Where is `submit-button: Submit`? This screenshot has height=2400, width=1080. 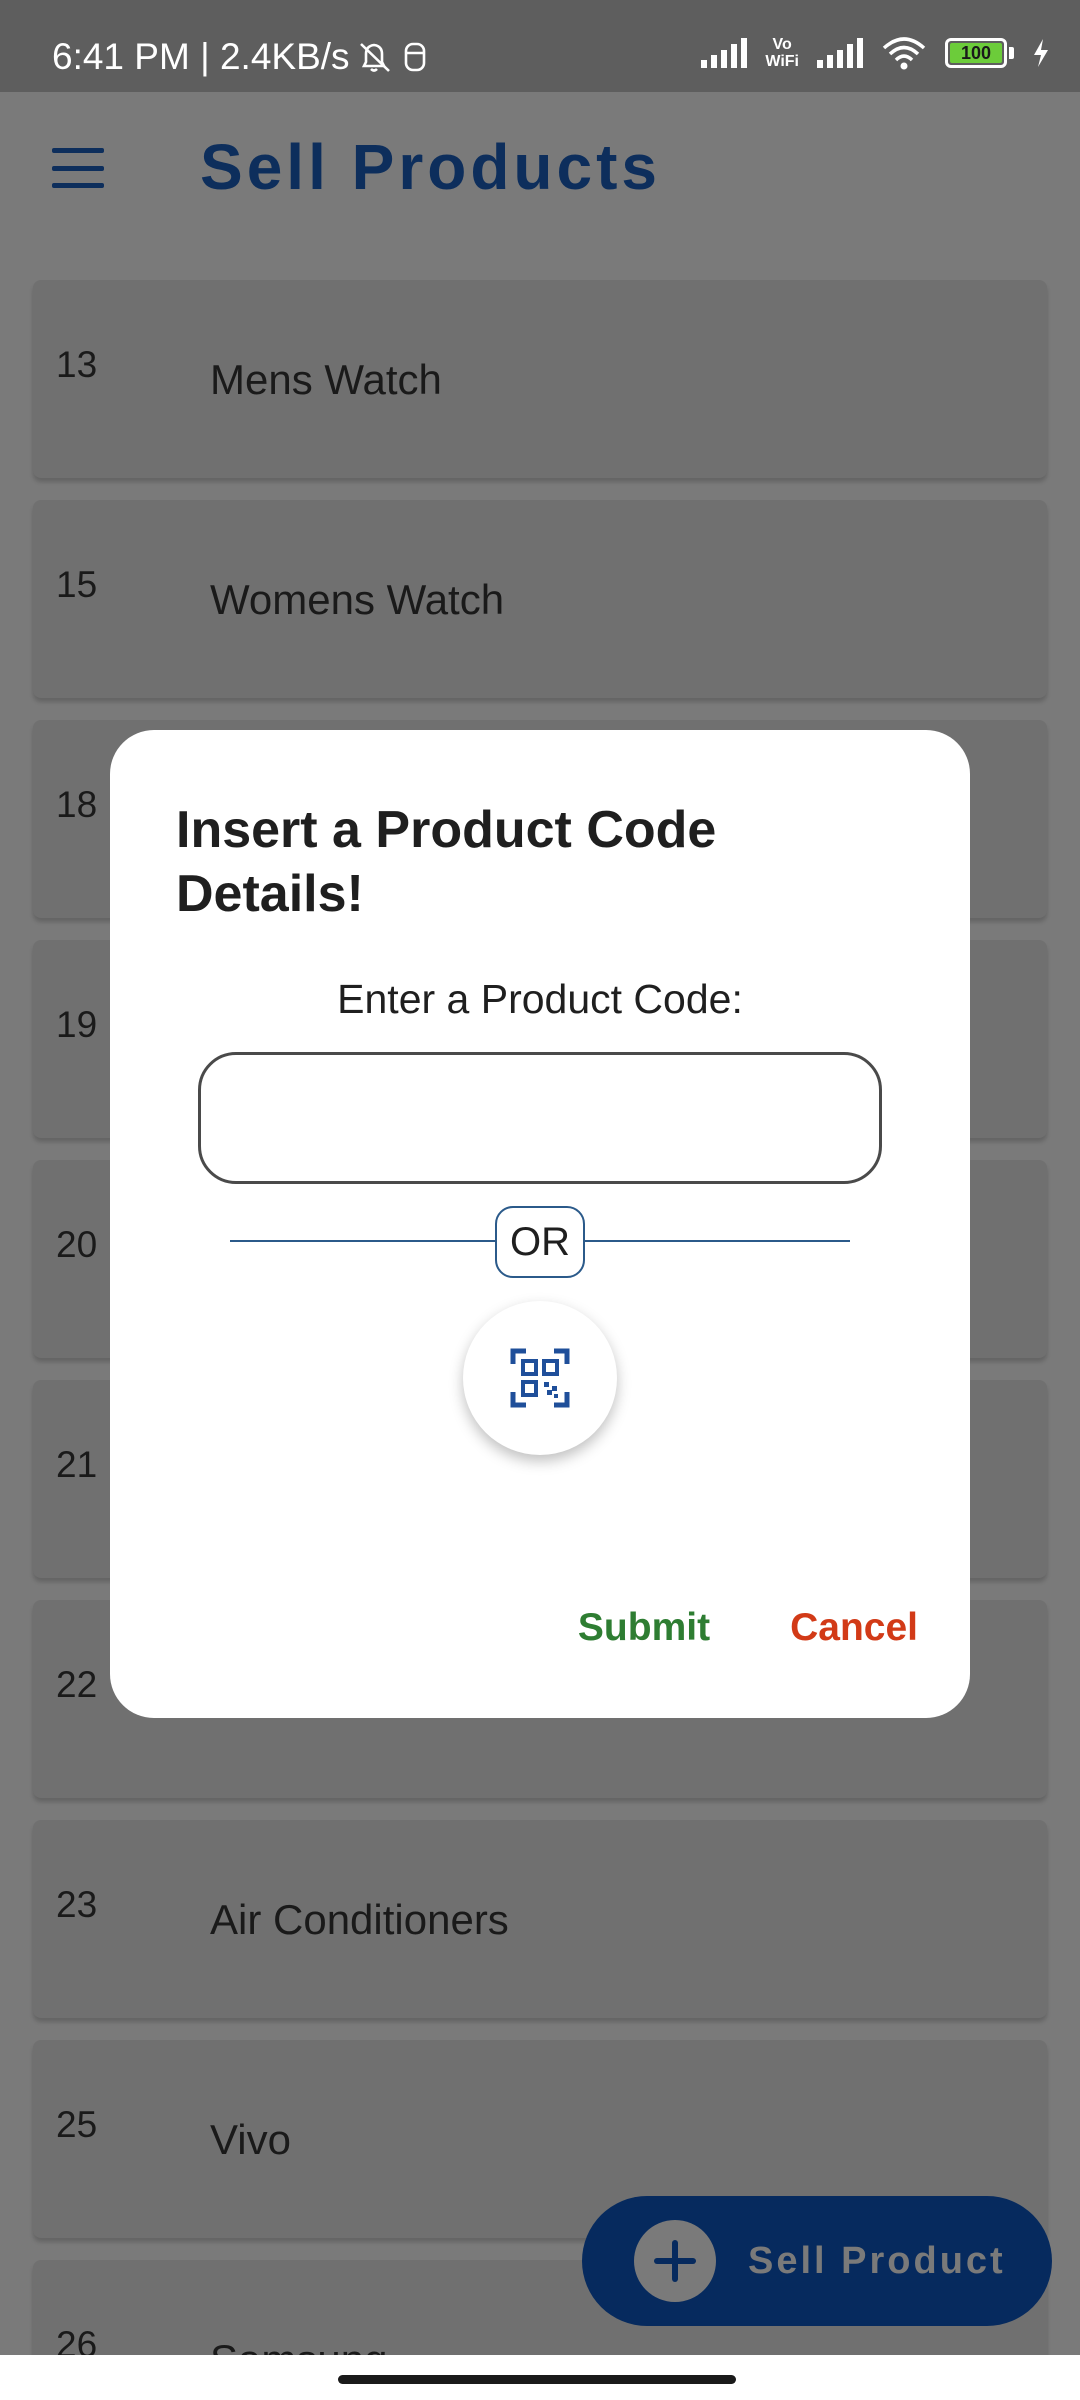
submit-button: Submit is located at coordinates (644, 1628).